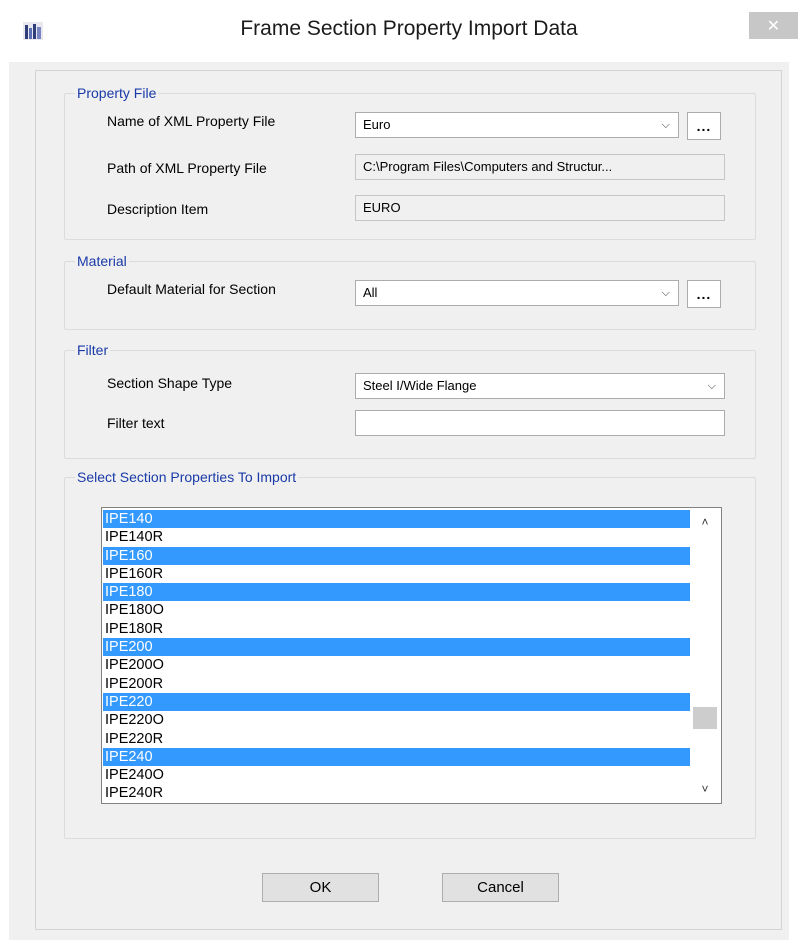  I want to click on section-list-item: IPE180O, so click(396, 610).